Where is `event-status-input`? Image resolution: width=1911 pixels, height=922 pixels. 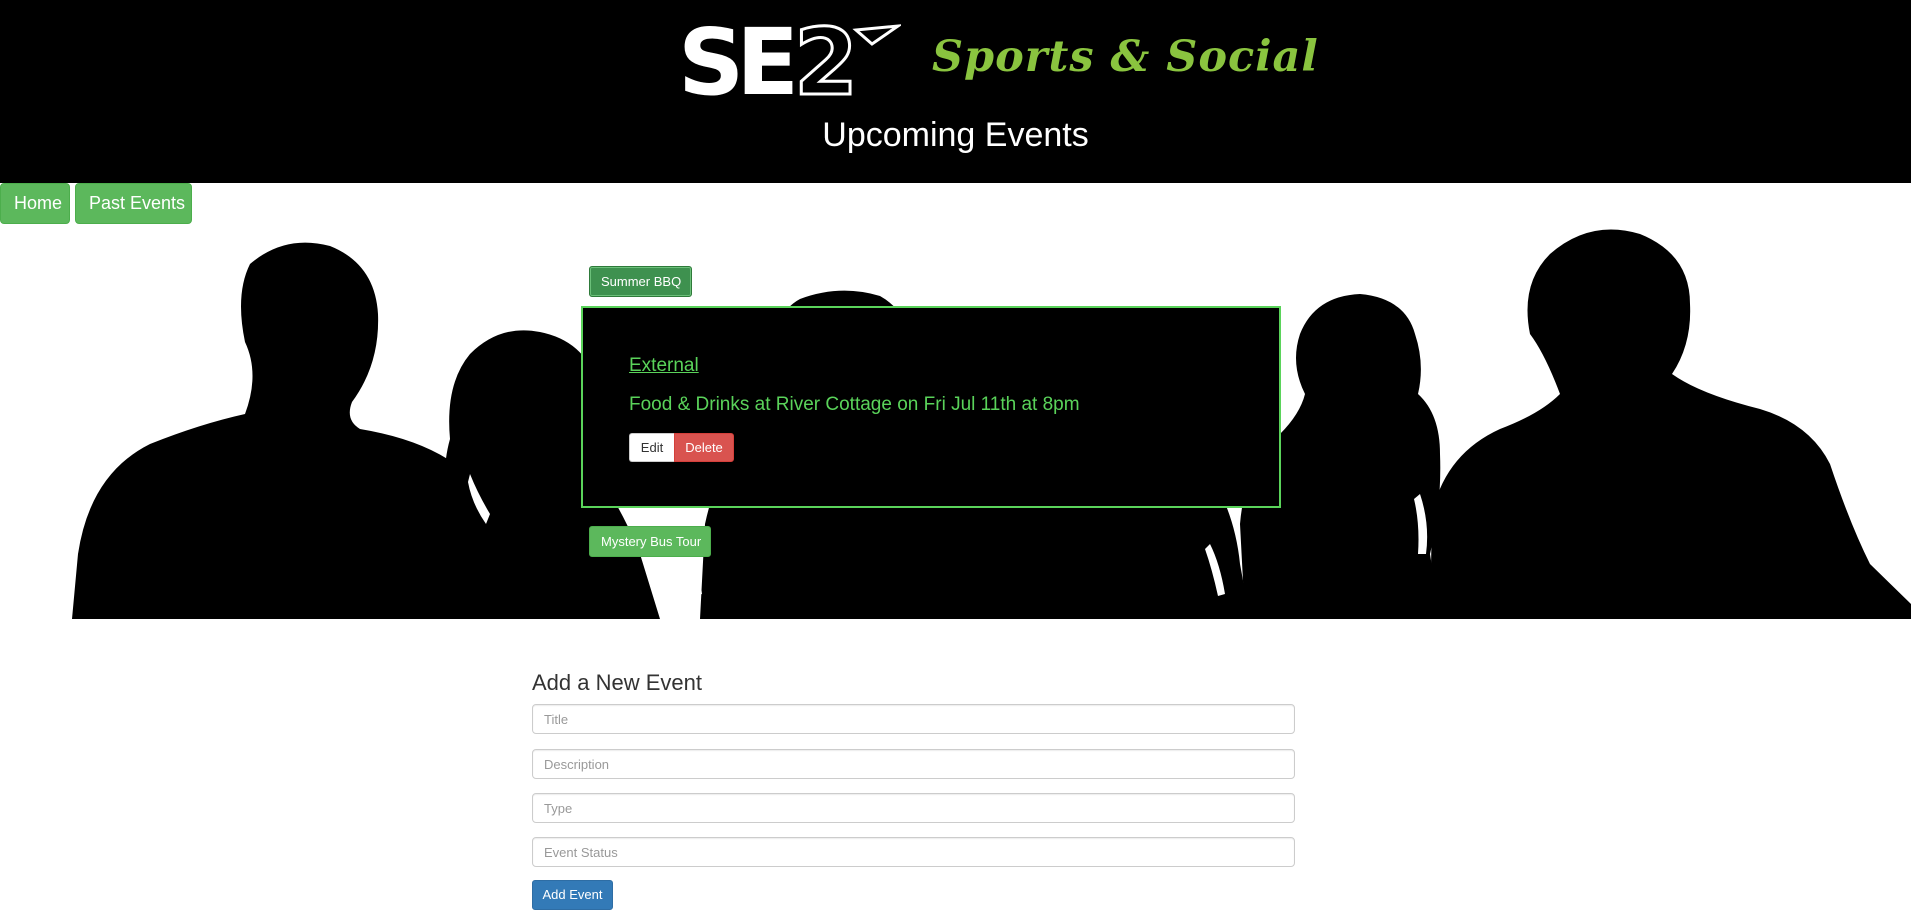
event-status-input is located at coordinates (913, 852).